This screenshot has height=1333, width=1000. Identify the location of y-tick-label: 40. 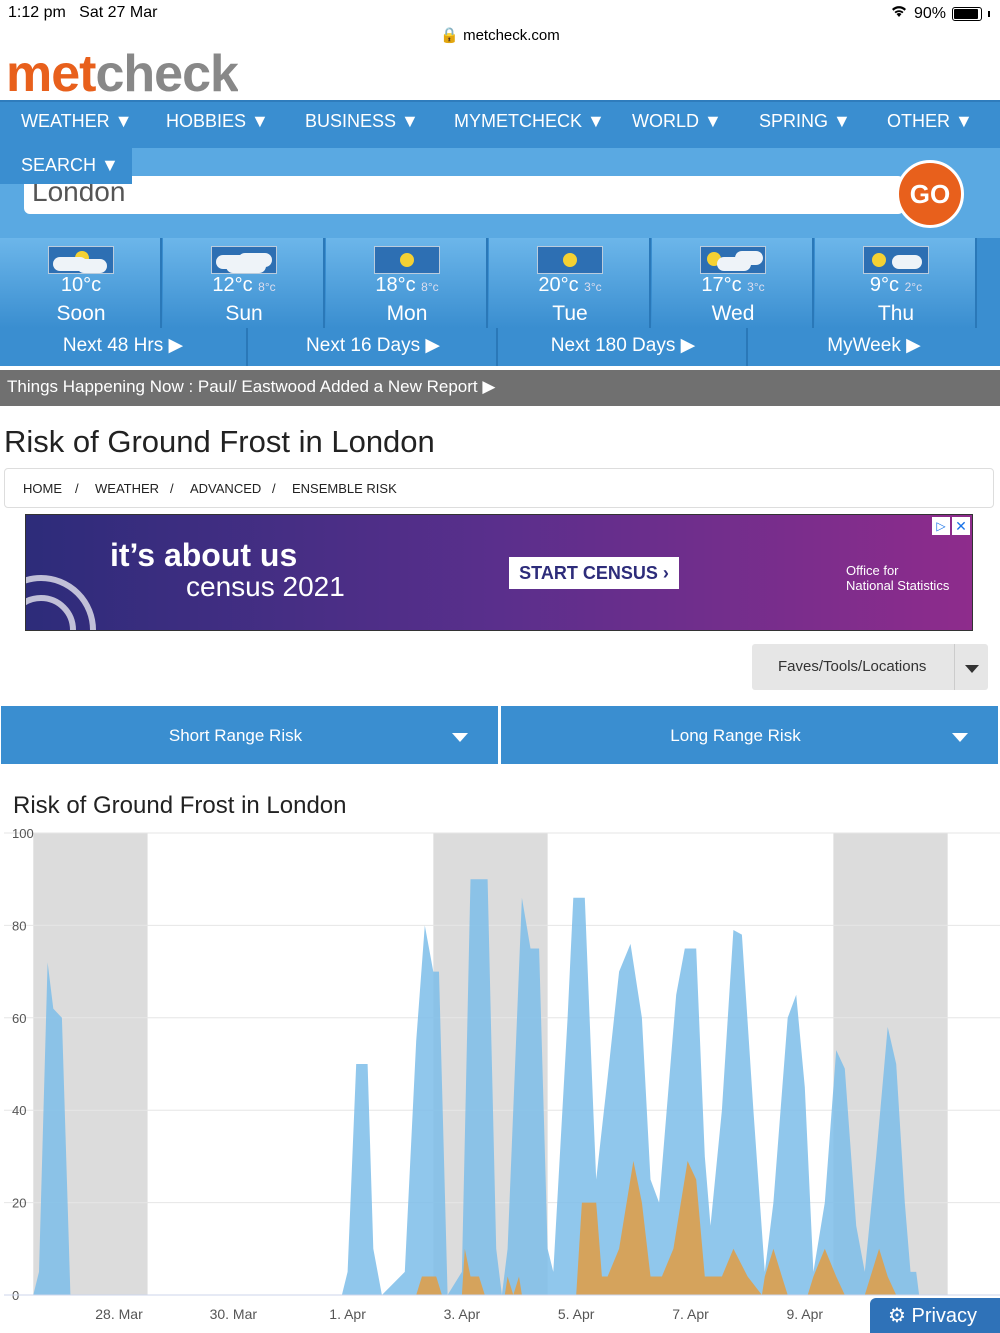
(19, 1110).